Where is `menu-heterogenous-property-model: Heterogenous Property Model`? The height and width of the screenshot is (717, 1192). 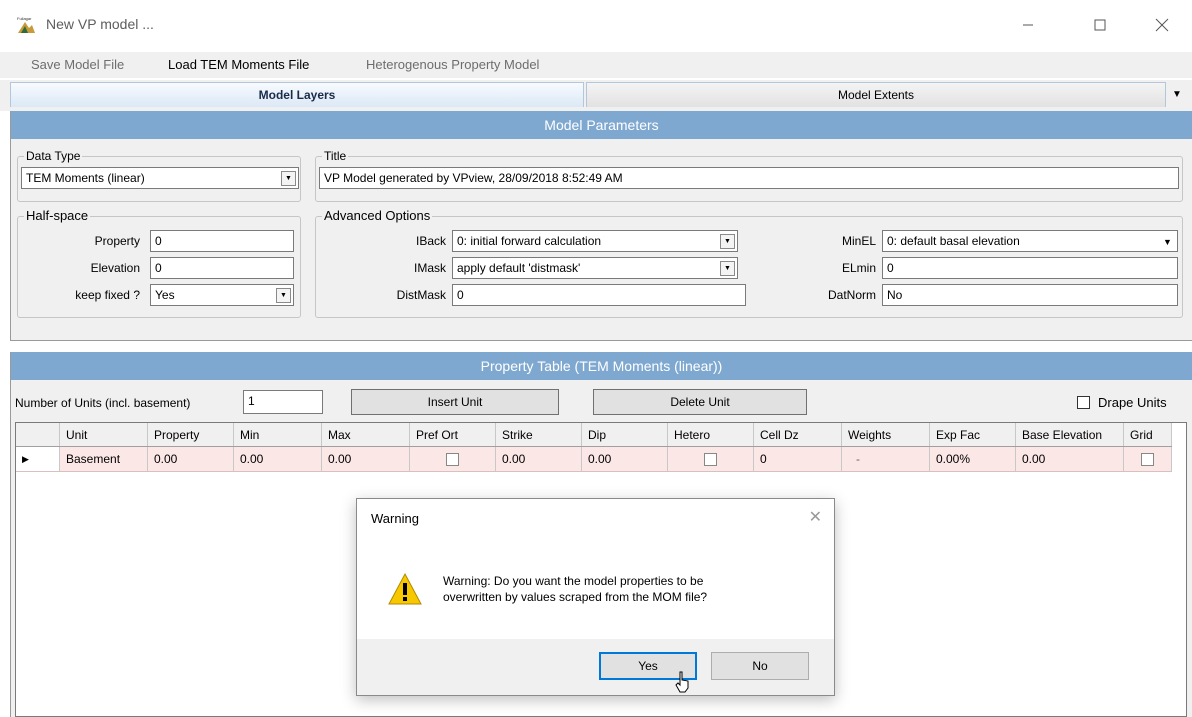 menu-heterogenous-property-model: Heterogenous Property Model is located at coordinates (452, 64).